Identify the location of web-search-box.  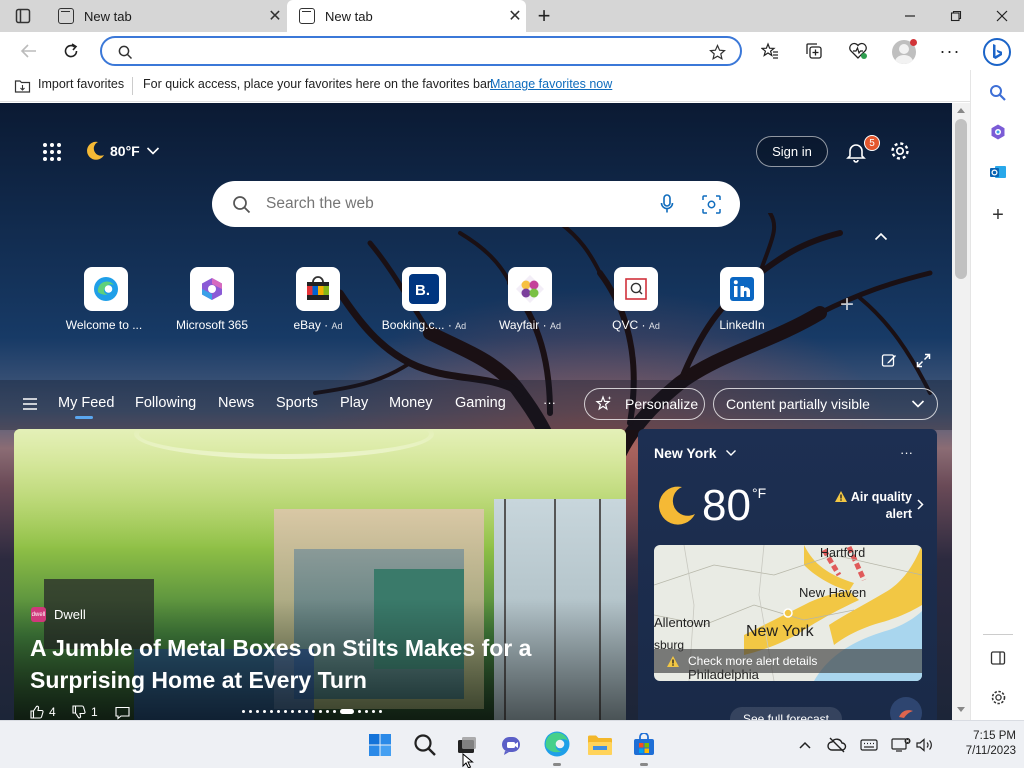
(476, 204).